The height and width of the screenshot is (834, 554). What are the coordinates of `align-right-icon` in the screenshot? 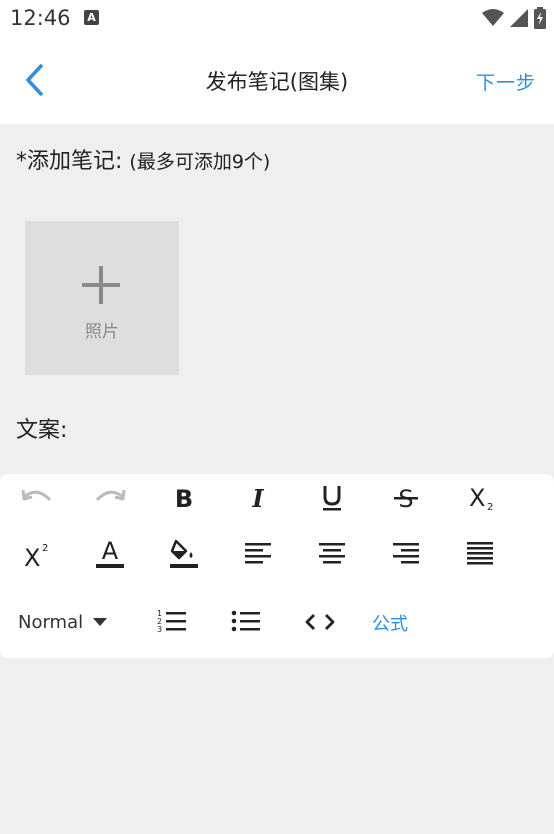 It's located at (406, 553).